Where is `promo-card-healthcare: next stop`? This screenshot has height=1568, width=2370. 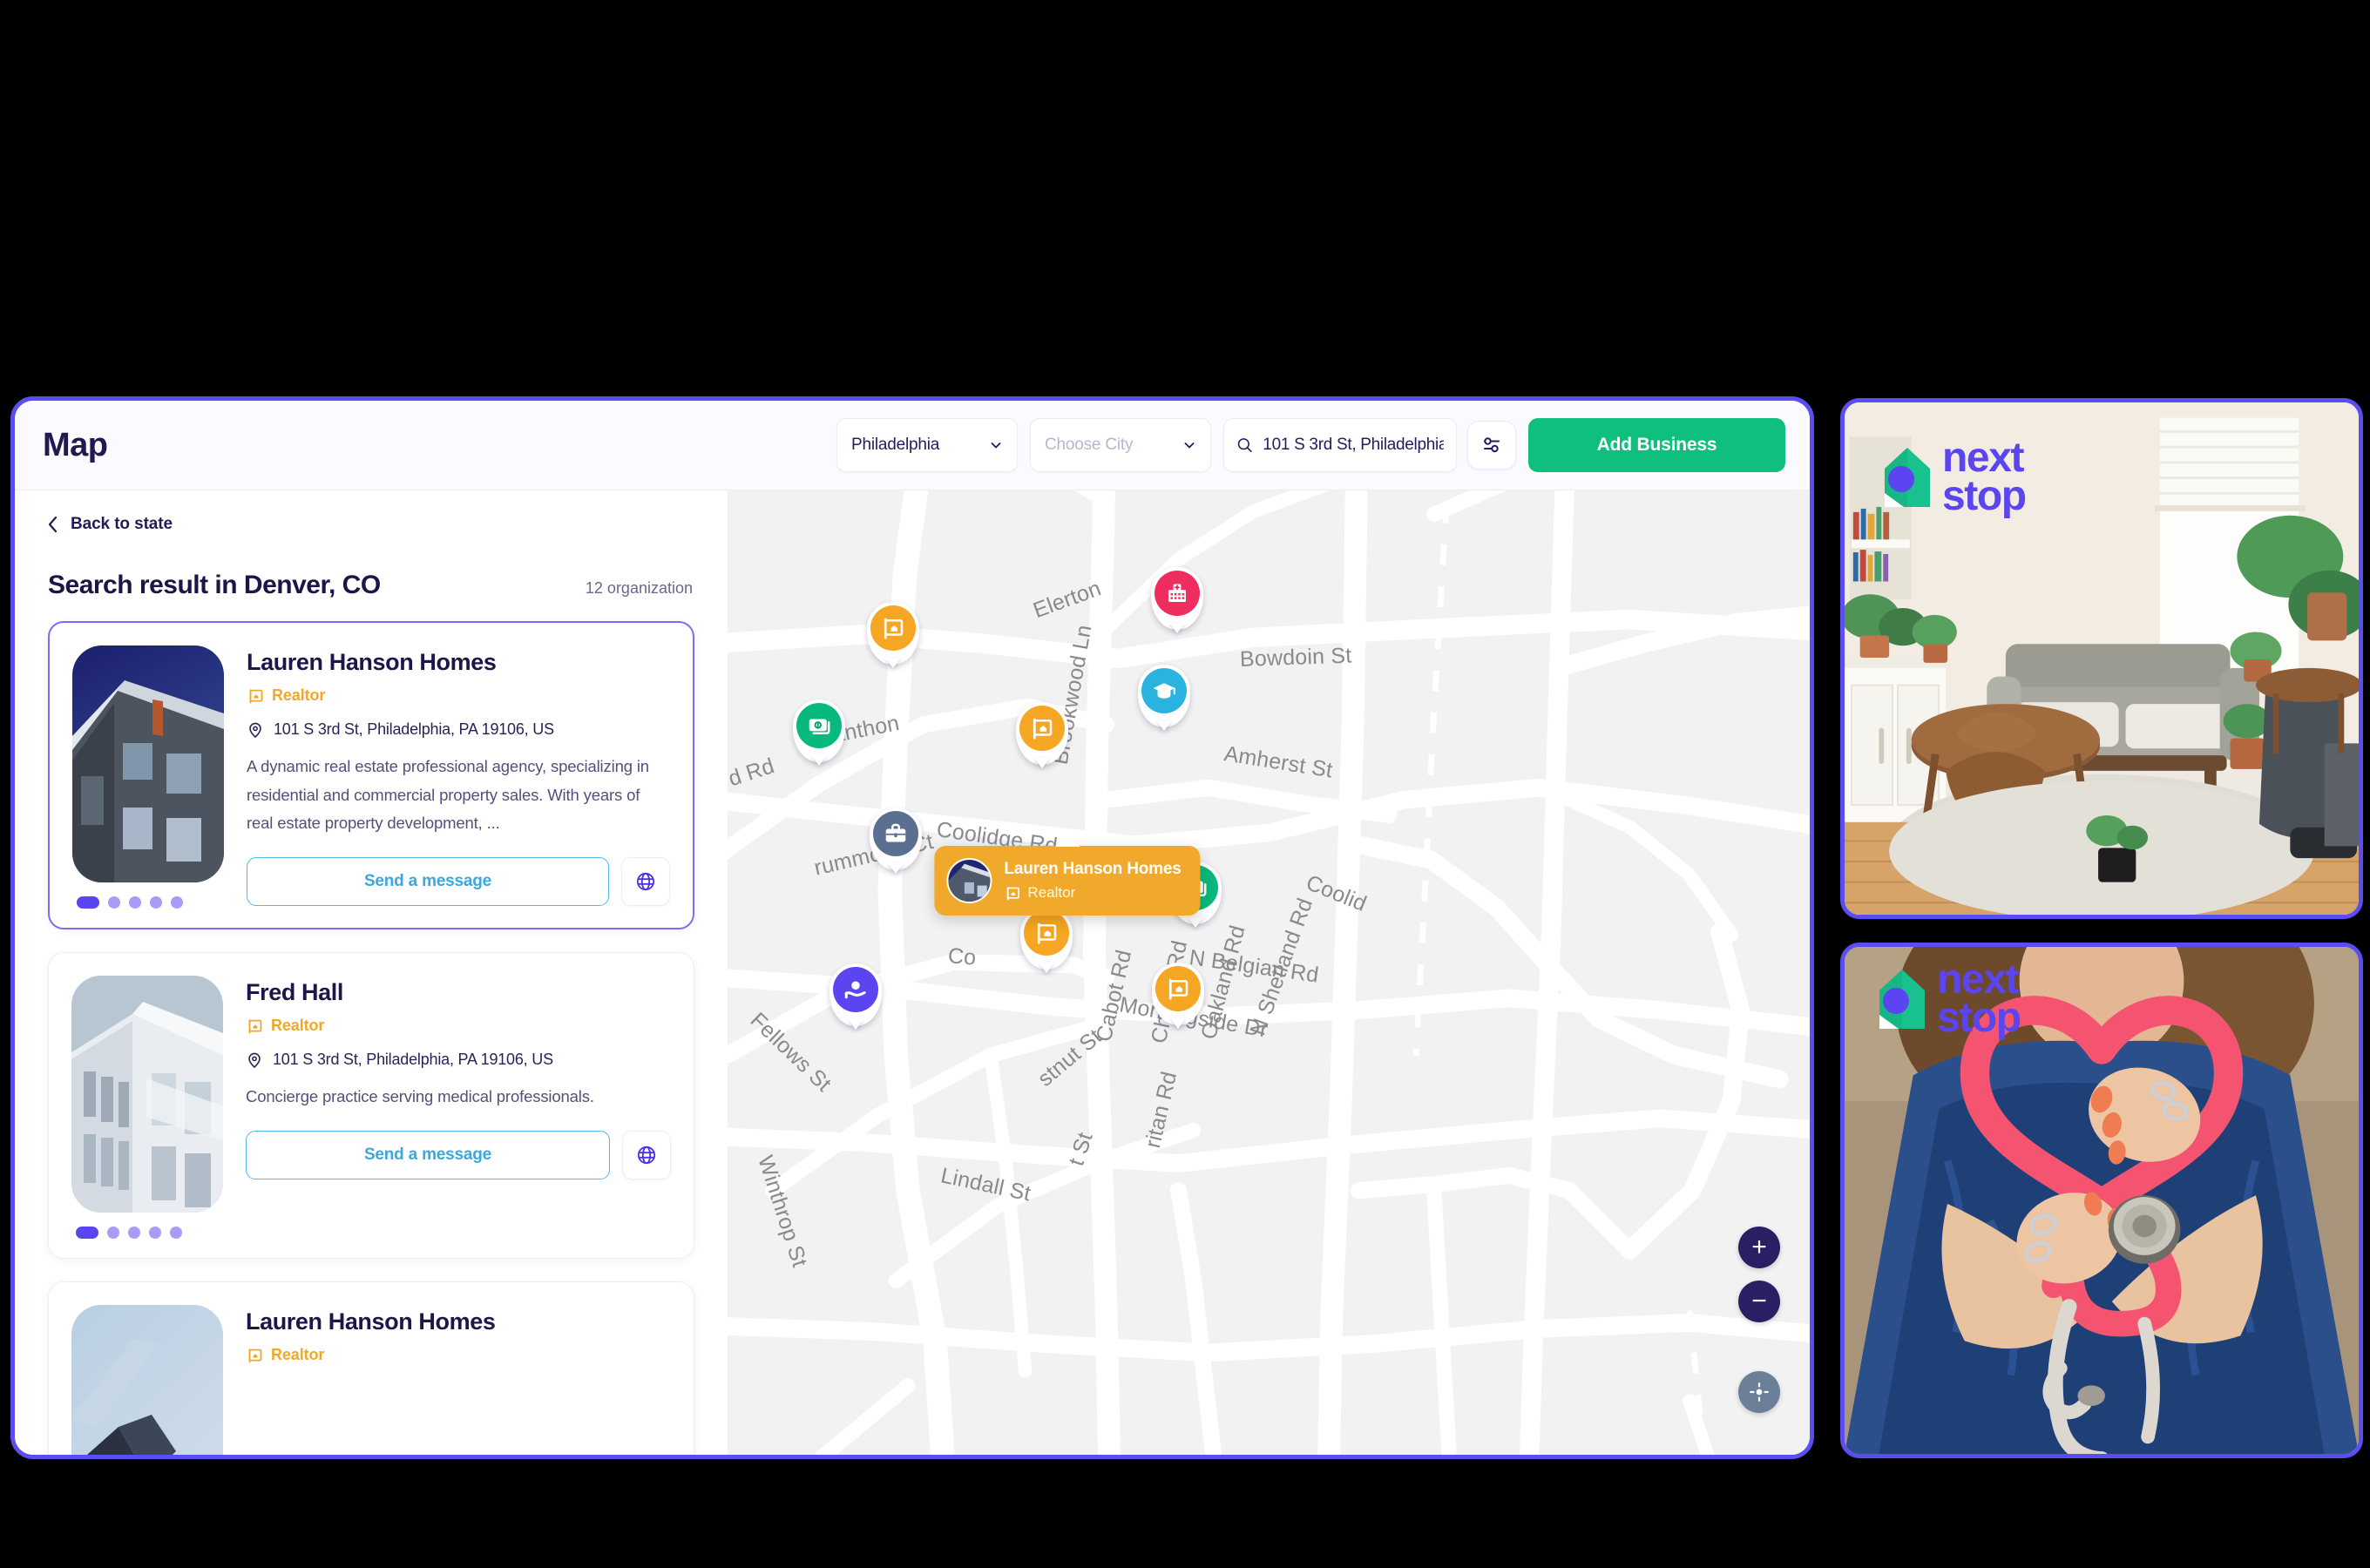
promo-card-healthcare: next stop is located at coordinates (2101, 1201).